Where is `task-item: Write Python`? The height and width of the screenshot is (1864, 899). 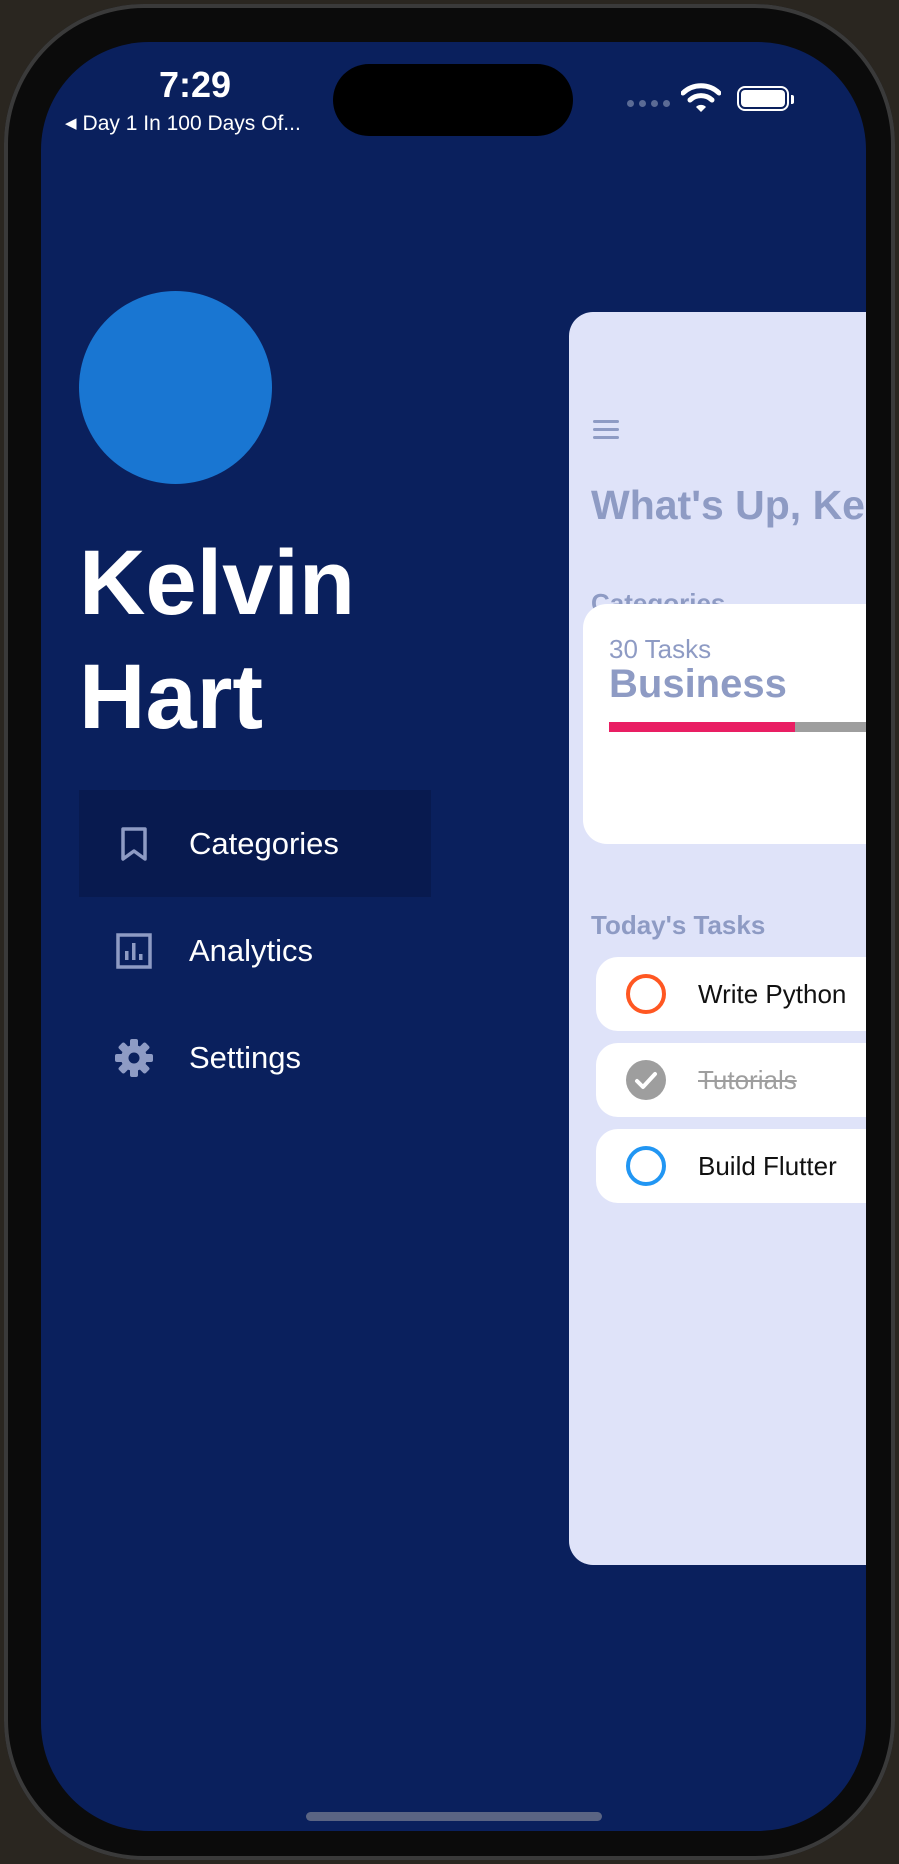
task-item: Write Python is located at coordinates (731, 994).